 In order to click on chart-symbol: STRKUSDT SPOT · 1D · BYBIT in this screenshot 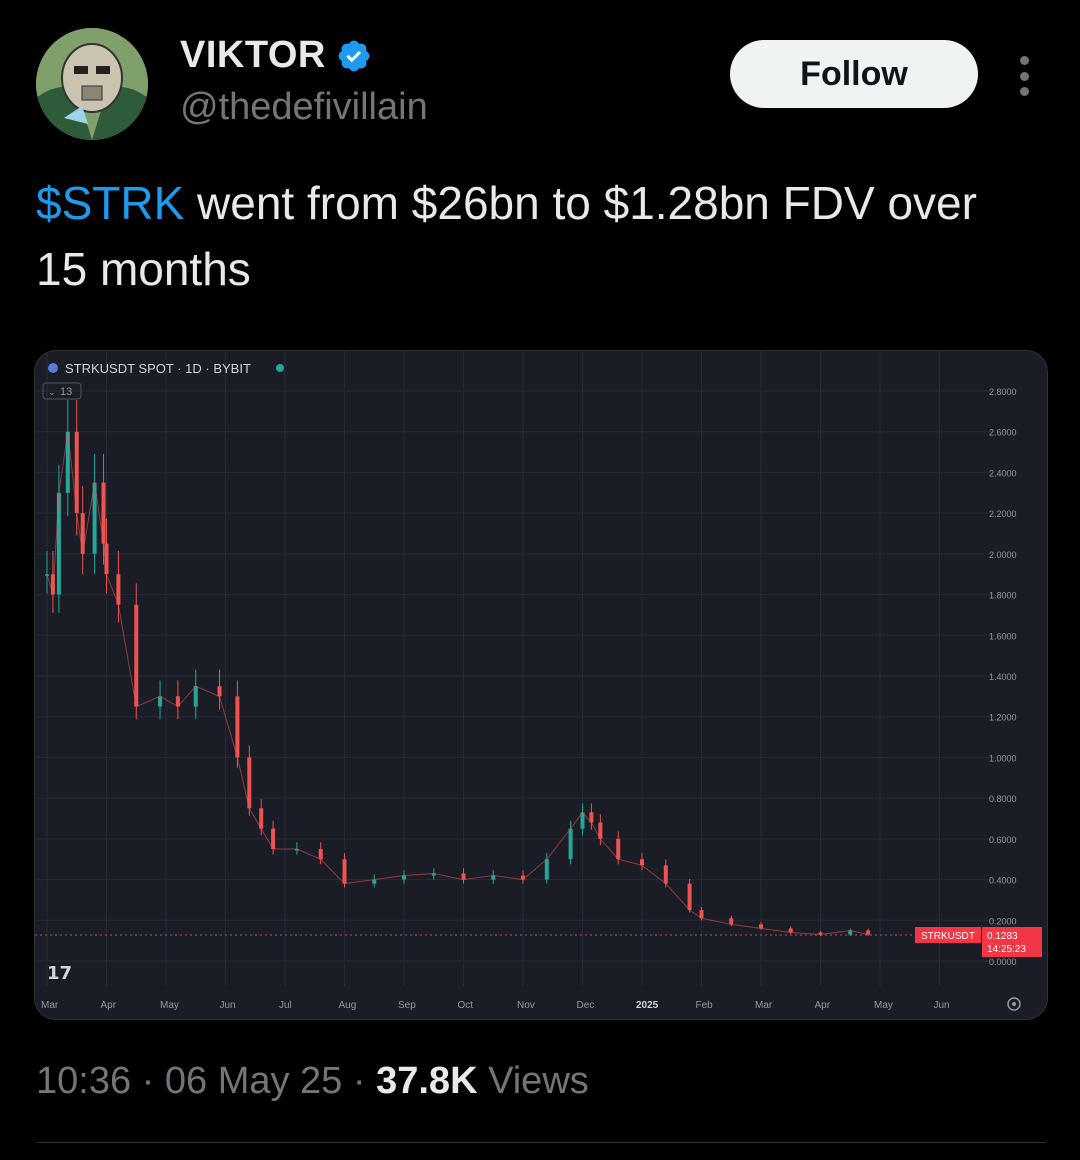, I will do `click(158, 368)`.